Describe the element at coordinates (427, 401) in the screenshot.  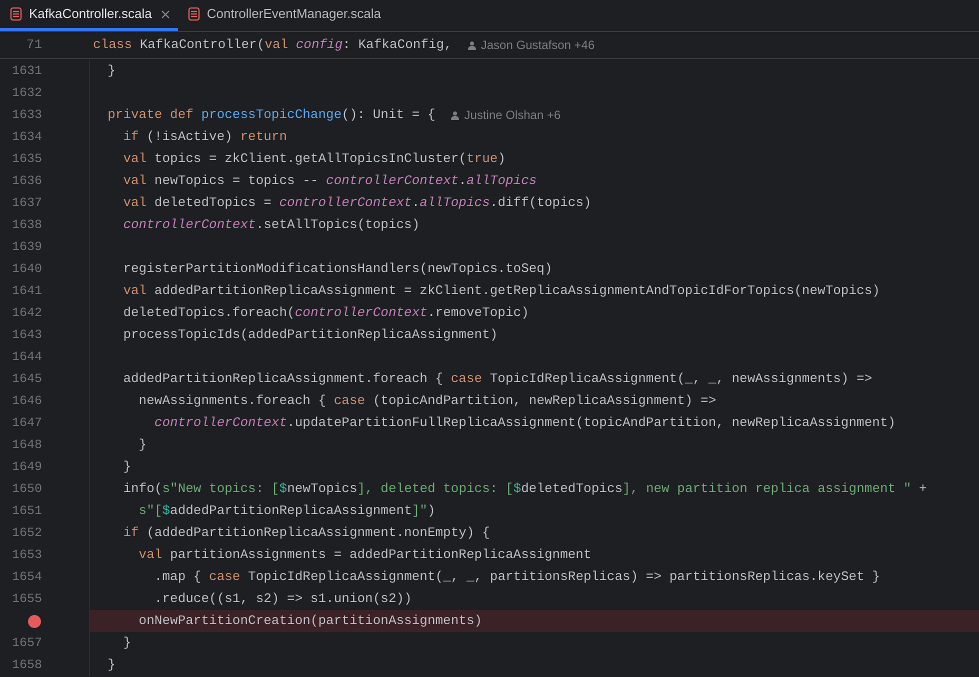
I see `code-line: newAssignments.foreach { case (topicAndPartition, newReplicaAssignment) =>` at that location.